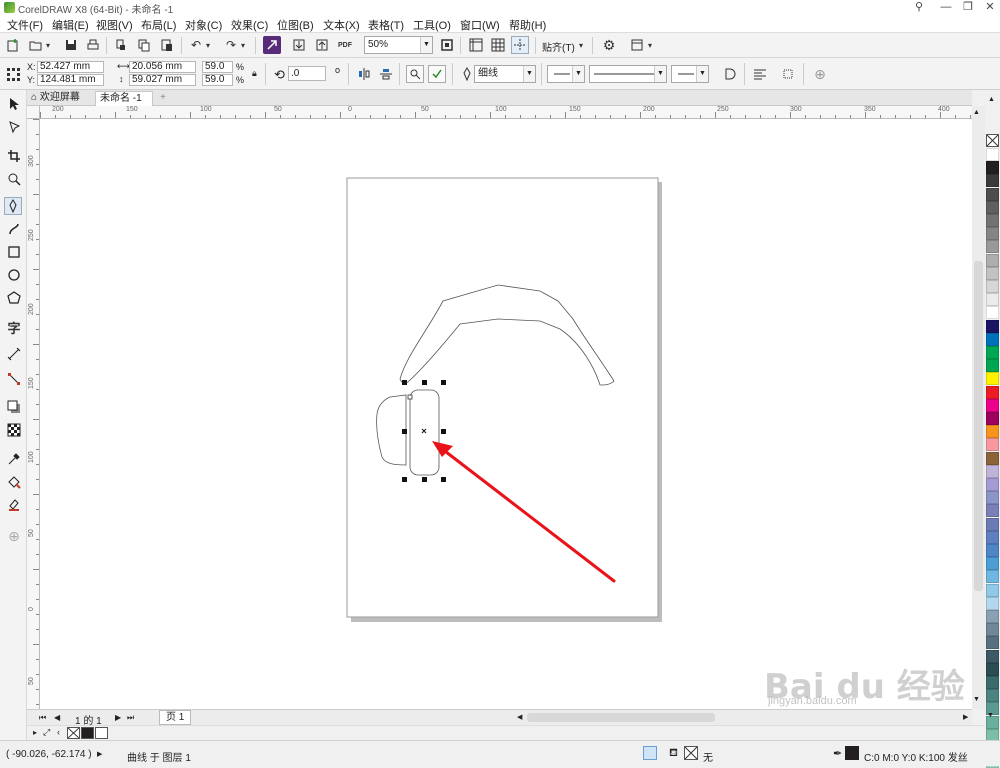  What do you see at coordinates (506, 112) in the screenshot?
I see `horizontal-ruler: 200 150 100 50 0 50 100 150 200 250 300 350 400` at bounding box center [506, 112].